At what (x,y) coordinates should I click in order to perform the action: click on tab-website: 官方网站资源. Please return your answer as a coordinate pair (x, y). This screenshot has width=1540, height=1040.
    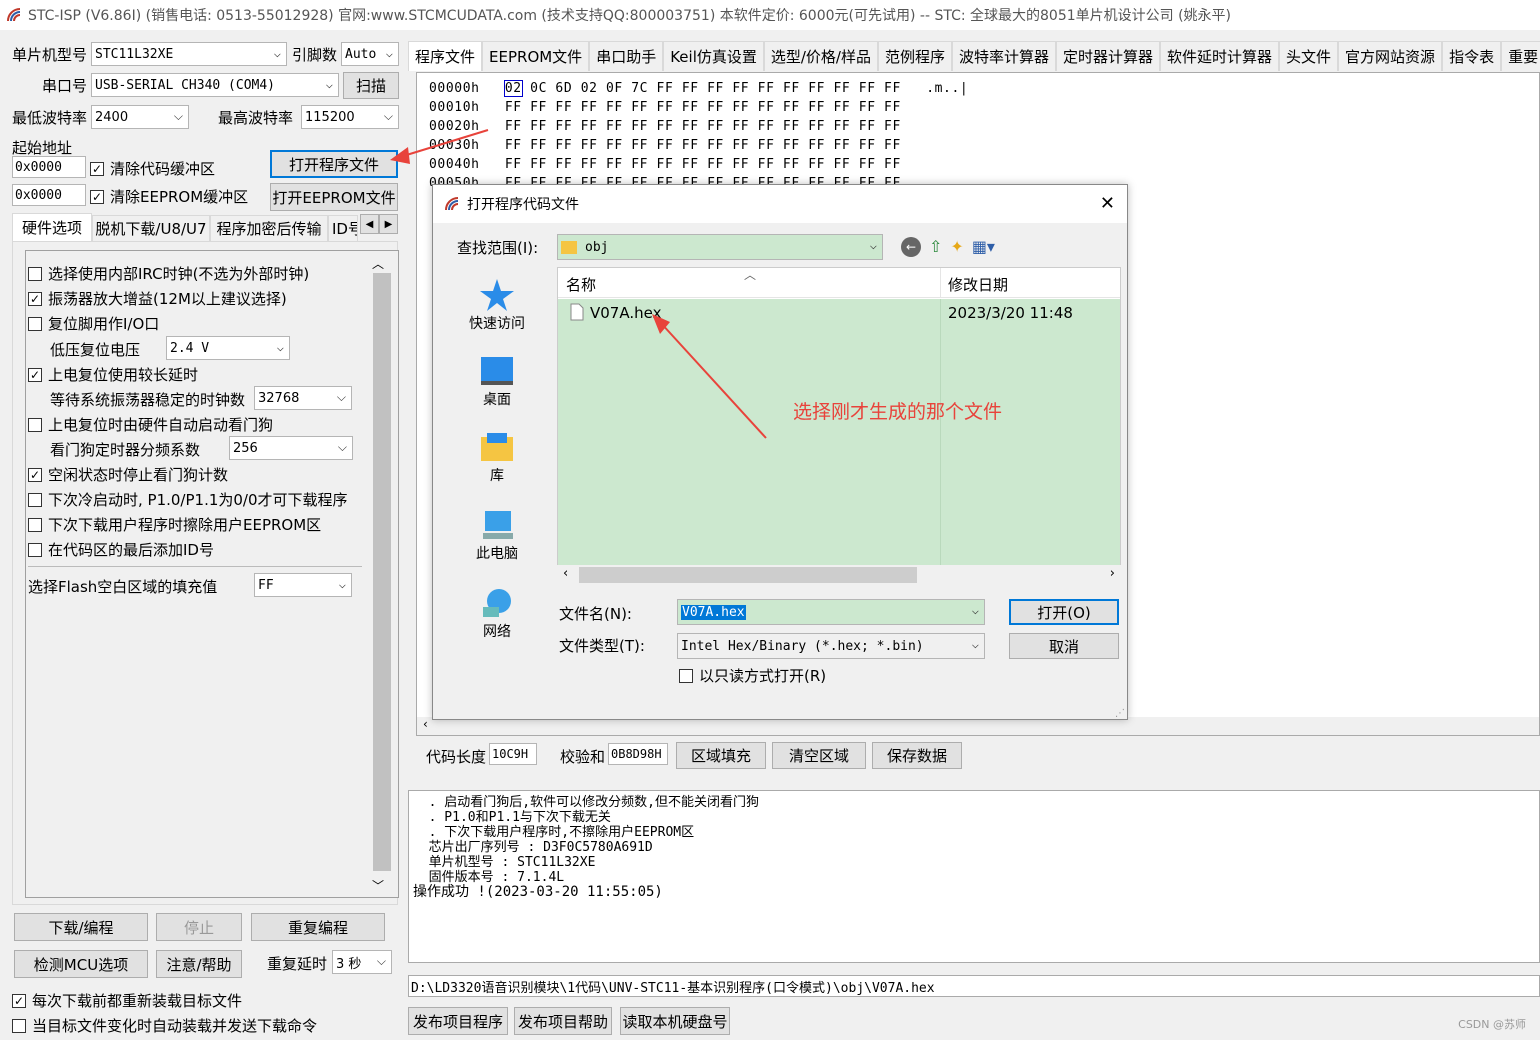
    Looking at the image, I should click on (1390, 56).